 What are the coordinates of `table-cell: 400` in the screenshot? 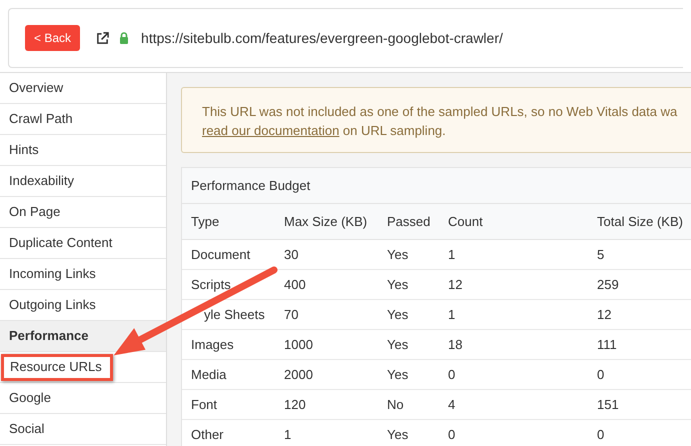 It's located at (295, 284).